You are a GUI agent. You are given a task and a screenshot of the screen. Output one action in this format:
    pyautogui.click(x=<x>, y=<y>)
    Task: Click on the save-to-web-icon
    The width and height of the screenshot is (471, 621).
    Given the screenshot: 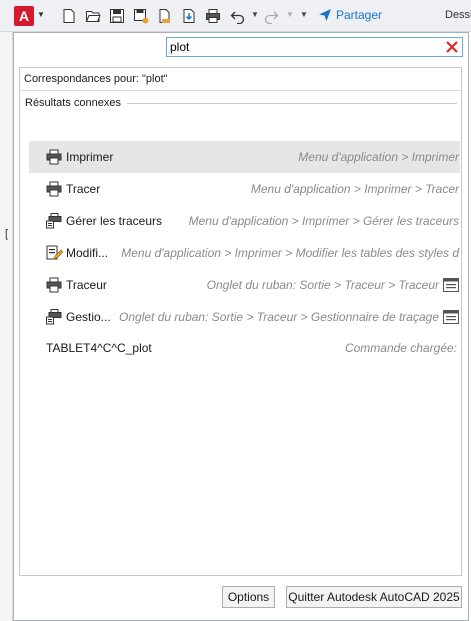 What is the action you would take?
    pyautogui.click(x=189, y=16)
    